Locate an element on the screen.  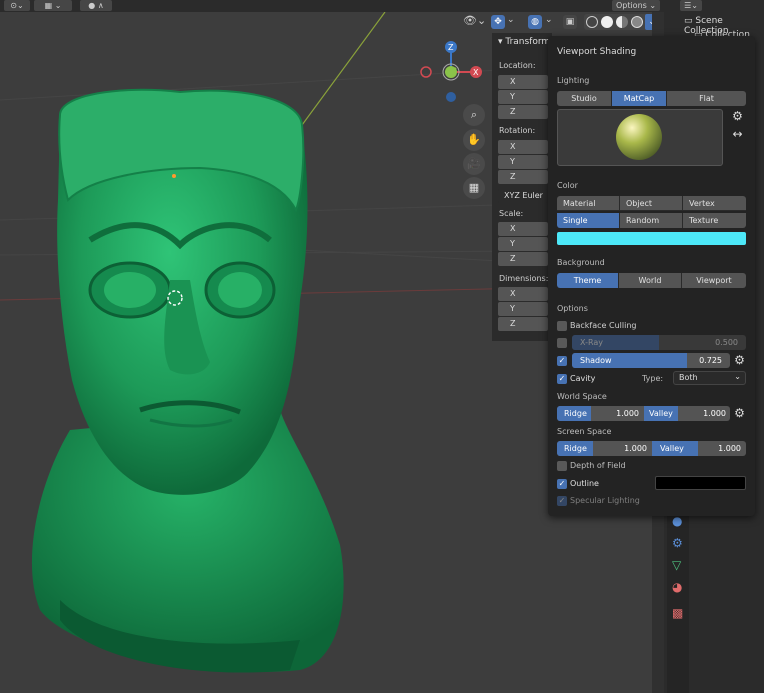
editor-type-icon: ☰⌄ is located at coordinates (691, 5).